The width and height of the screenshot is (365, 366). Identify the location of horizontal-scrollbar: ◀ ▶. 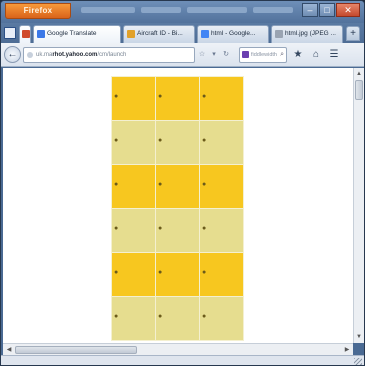
(178, 349).